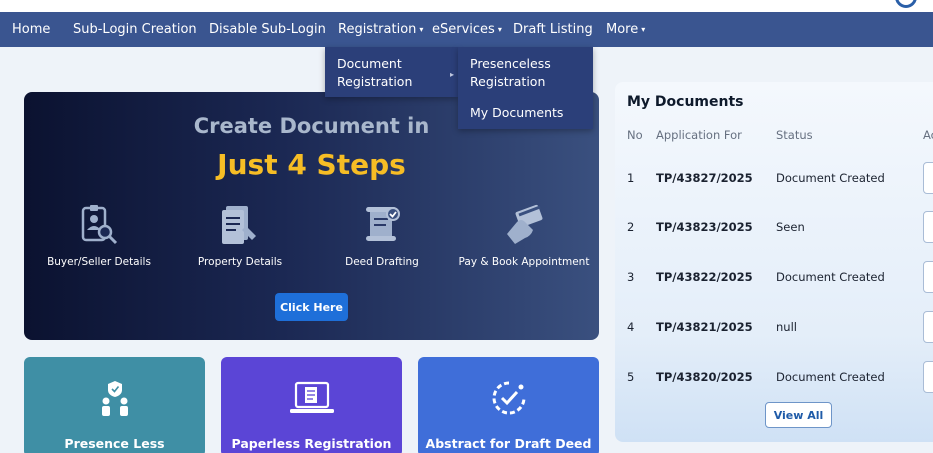 This screenshot has height=453, width=933. I want to click on column-header-action: Ac, so click(928, 135).